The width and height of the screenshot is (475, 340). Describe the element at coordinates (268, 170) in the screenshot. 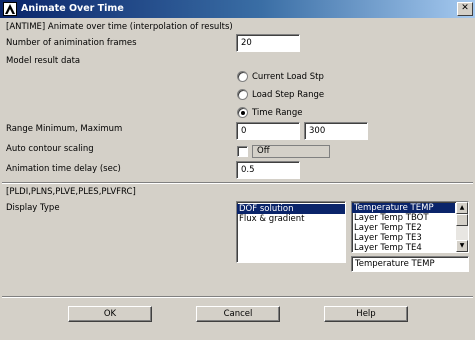

I see `delay-input: 0.5` at that location.